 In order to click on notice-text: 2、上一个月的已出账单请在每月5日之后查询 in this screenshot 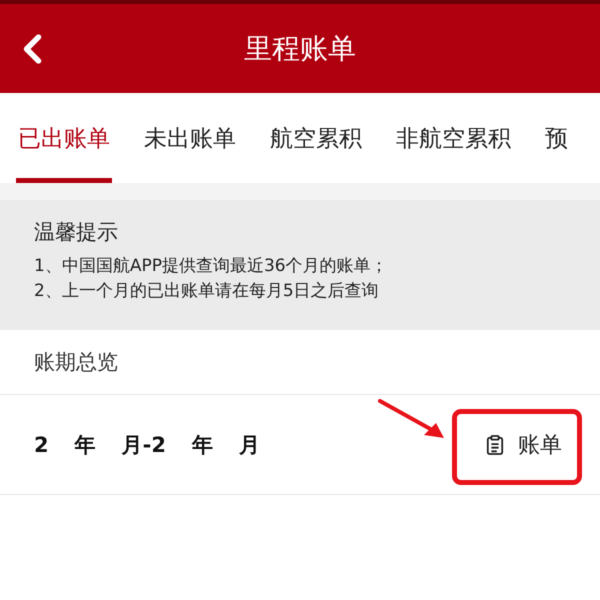, I will do `click(206, 291)`.